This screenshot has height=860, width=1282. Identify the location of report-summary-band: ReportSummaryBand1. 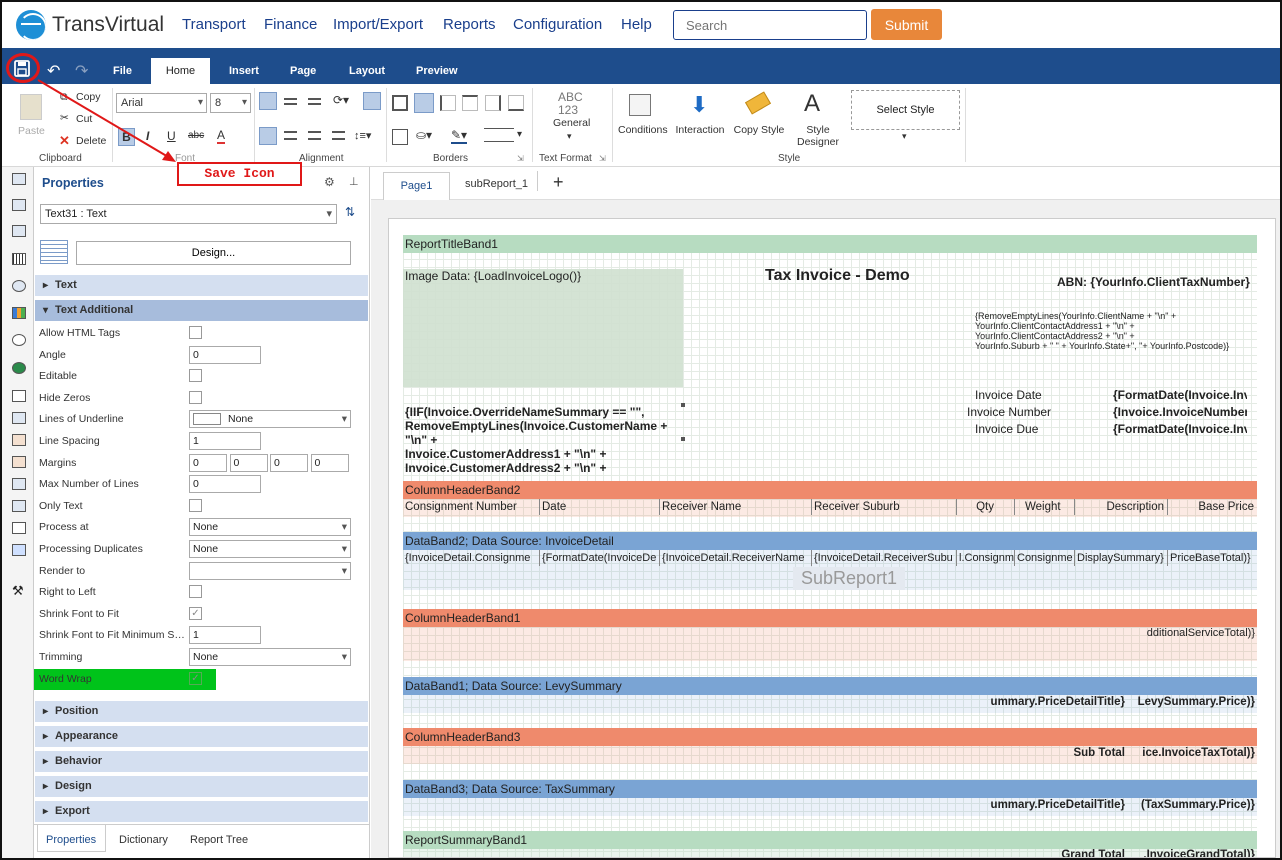
(830, 840).